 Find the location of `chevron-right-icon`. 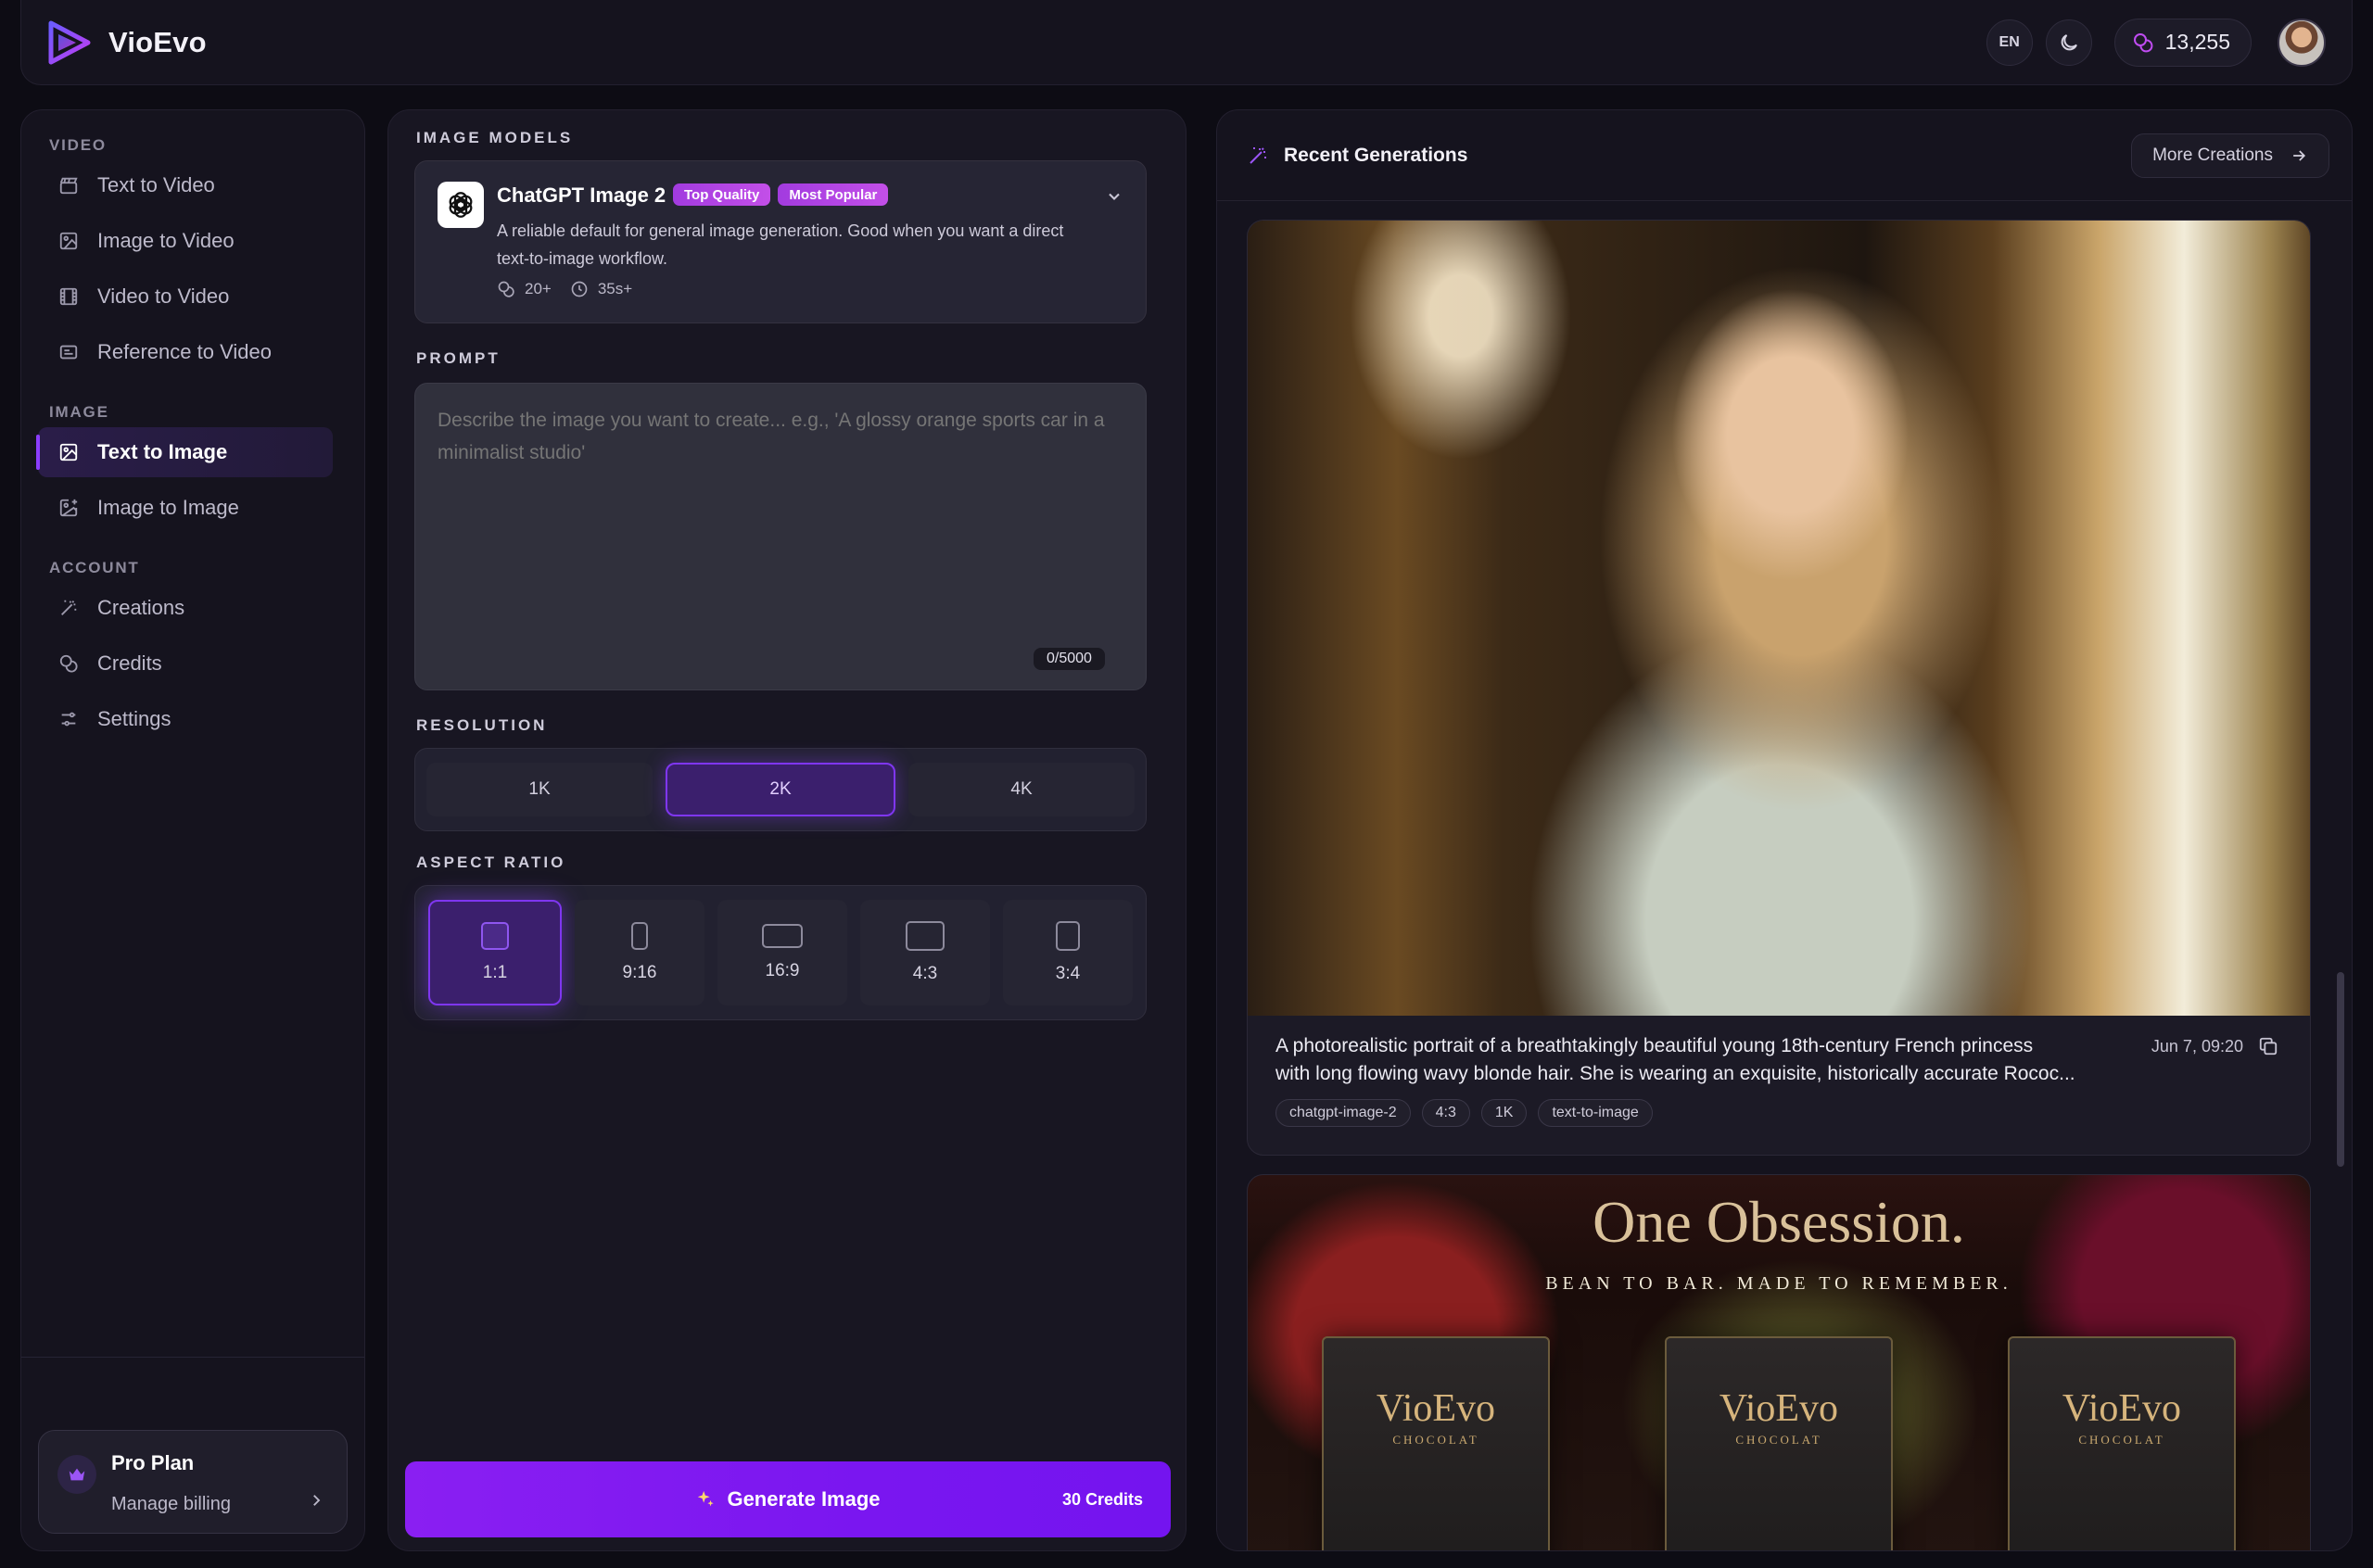

chevron-right-icon is located at coordinates (317, 1500).